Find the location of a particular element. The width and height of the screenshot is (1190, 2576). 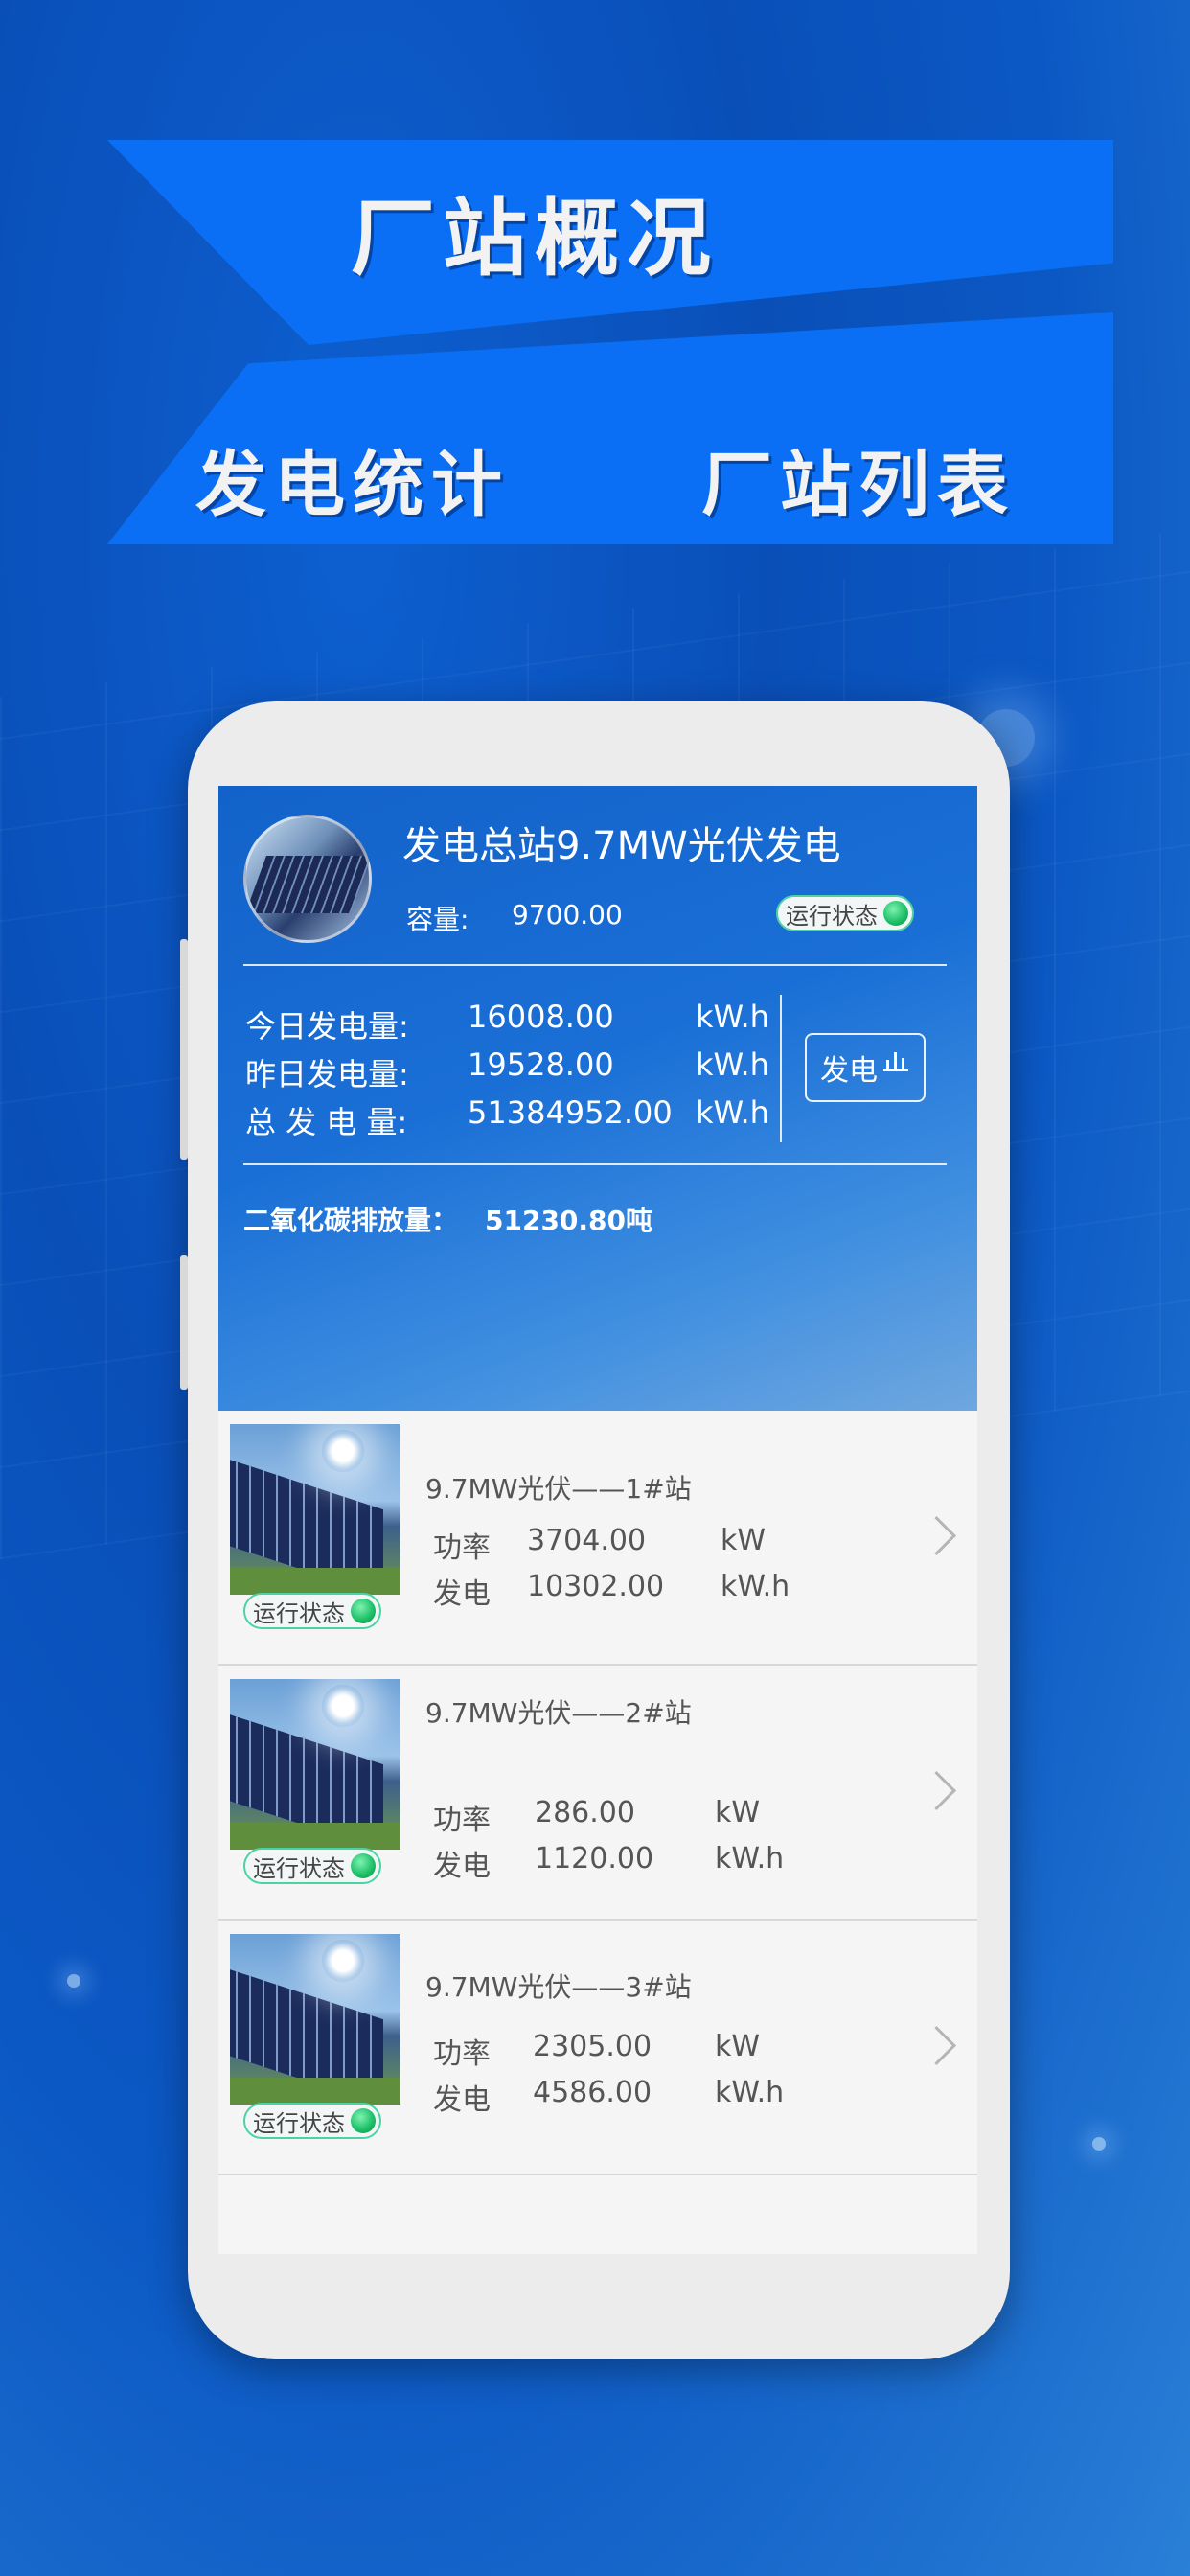

generation-value: 10302.00 is located at coordinates (596, 1586).